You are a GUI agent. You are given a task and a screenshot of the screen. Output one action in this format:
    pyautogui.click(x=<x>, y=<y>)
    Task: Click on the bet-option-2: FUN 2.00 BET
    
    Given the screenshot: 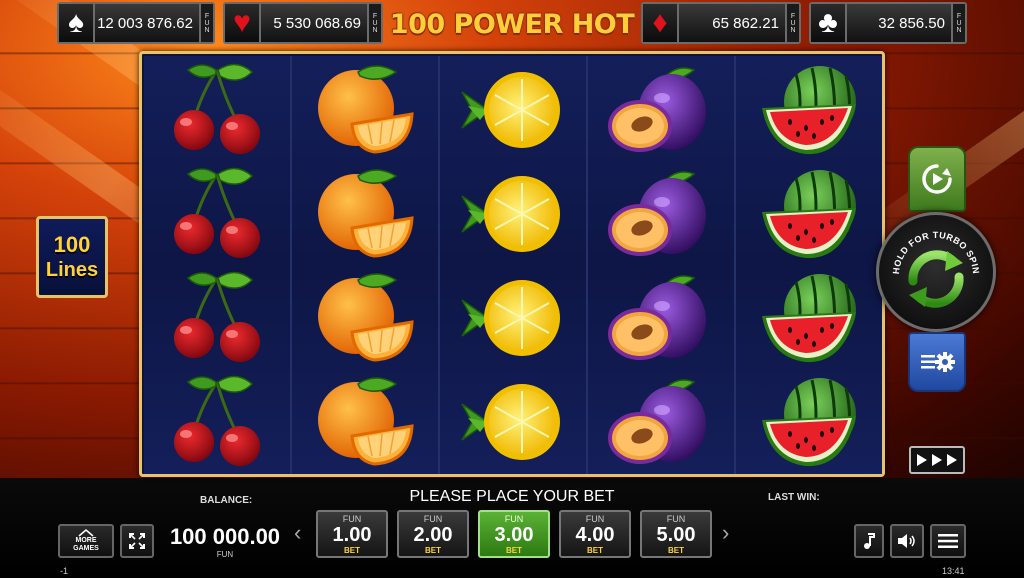 What is the action you would take?
    pyautogui.click(x=433, y=534)
    